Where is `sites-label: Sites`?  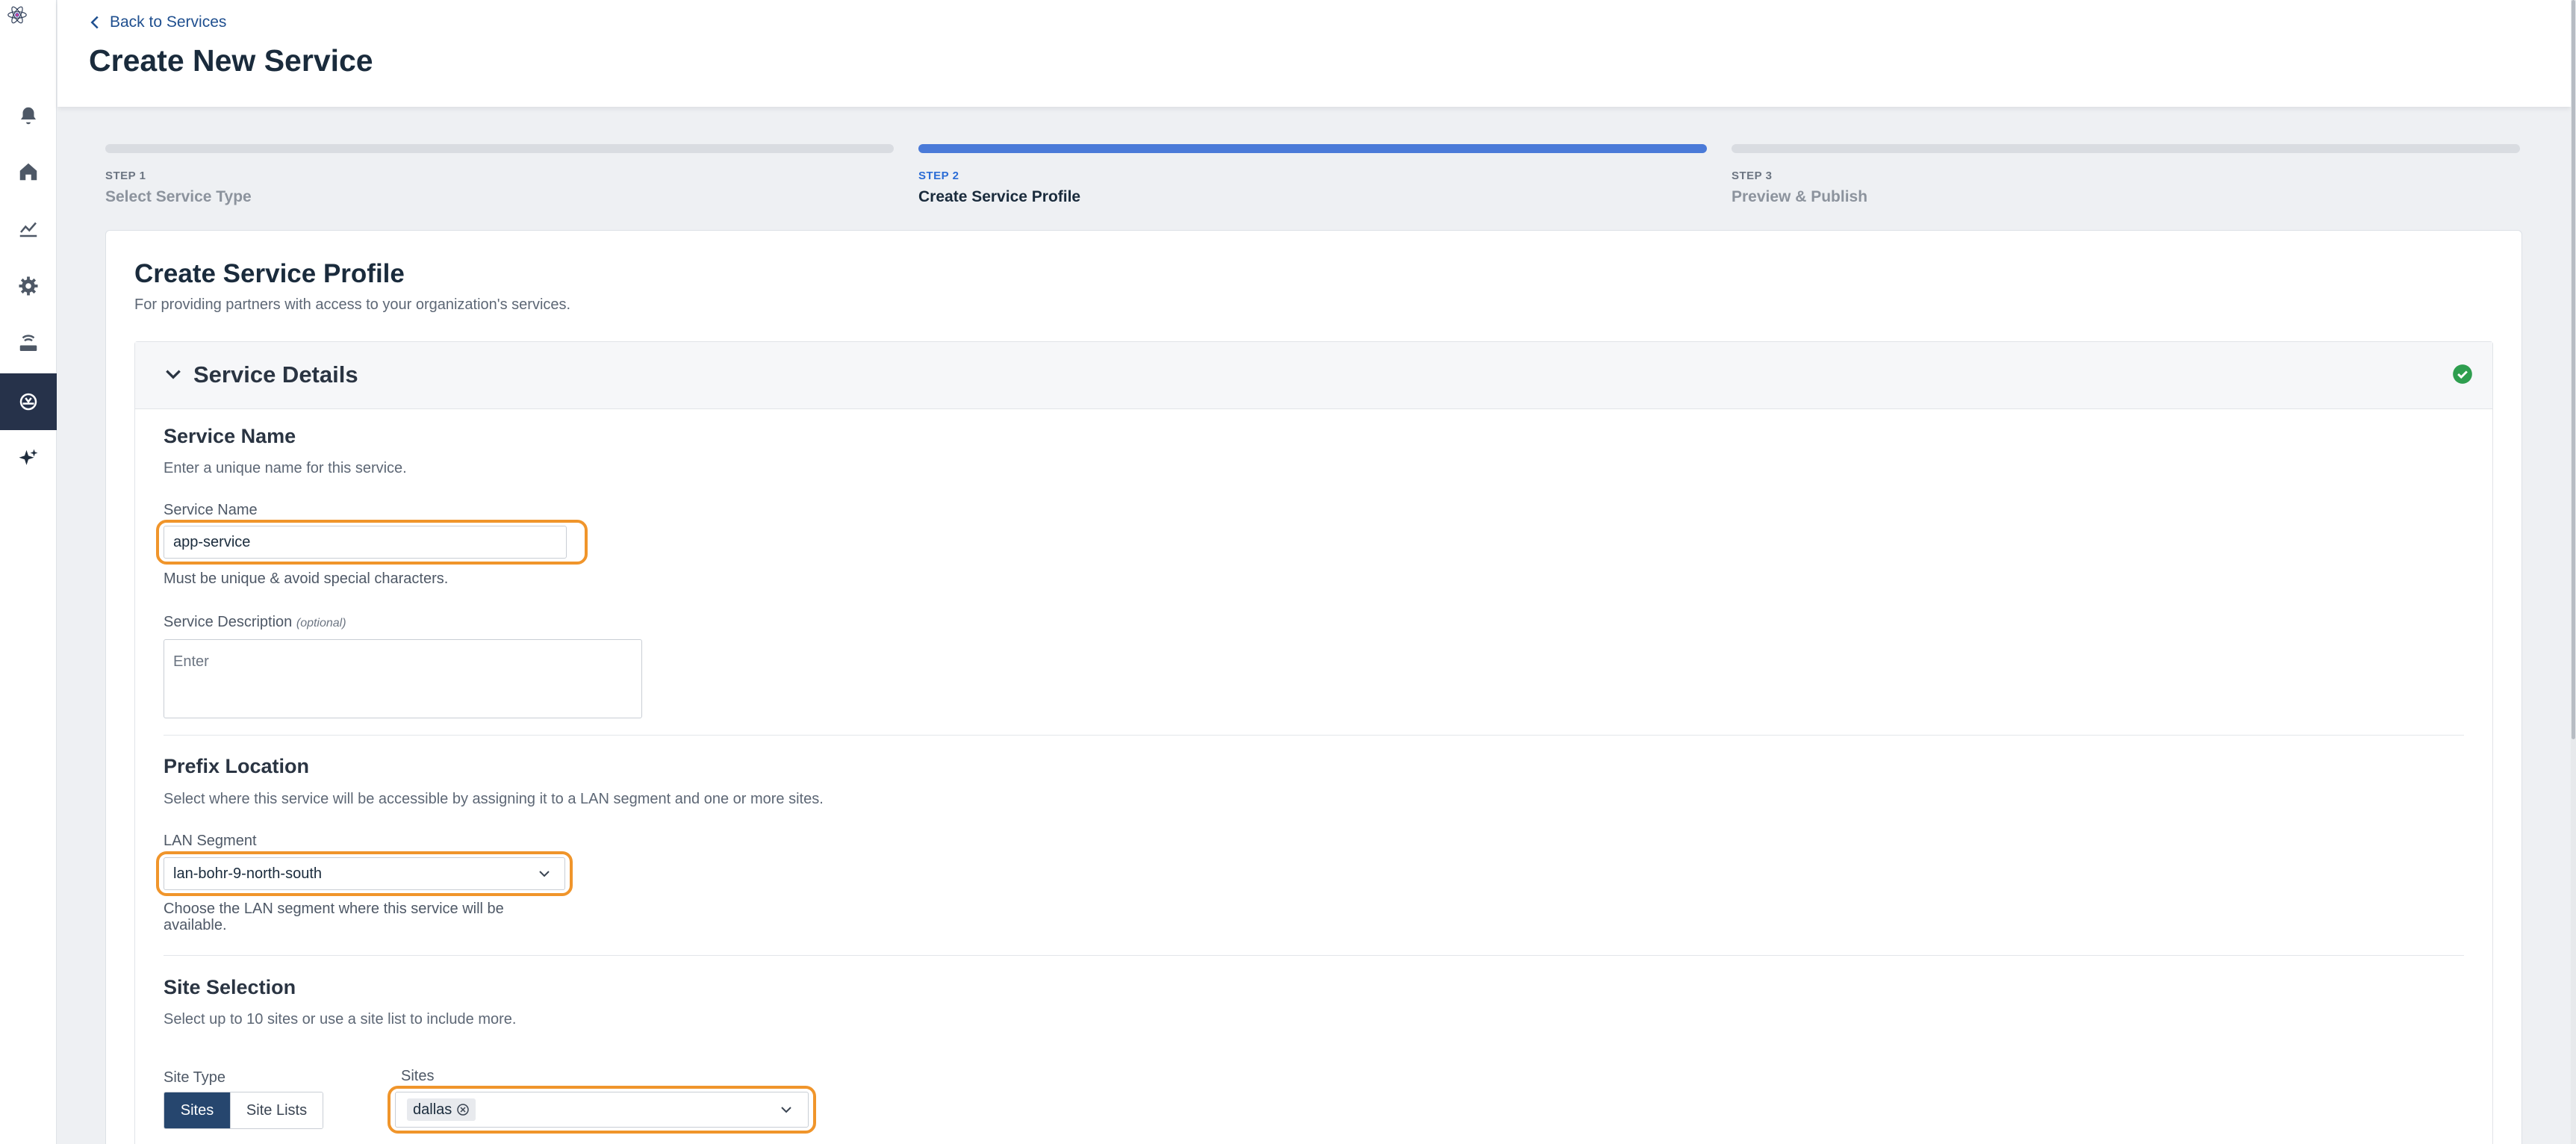 sites-label: Sites is located at coordinates (418, 1076).